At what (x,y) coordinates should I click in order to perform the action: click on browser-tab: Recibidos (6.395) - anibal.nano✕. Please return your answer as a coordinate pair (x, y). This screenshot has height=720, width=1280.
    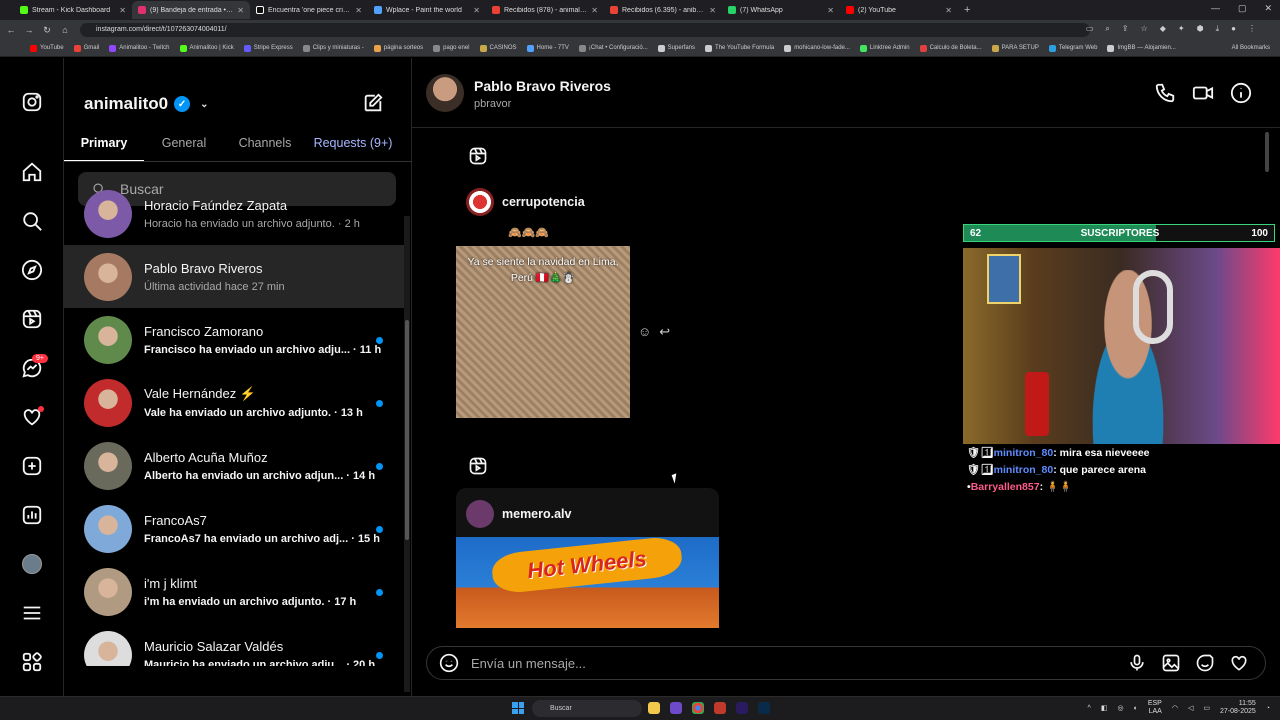
    Looking at the image, I should click on (663, 10).